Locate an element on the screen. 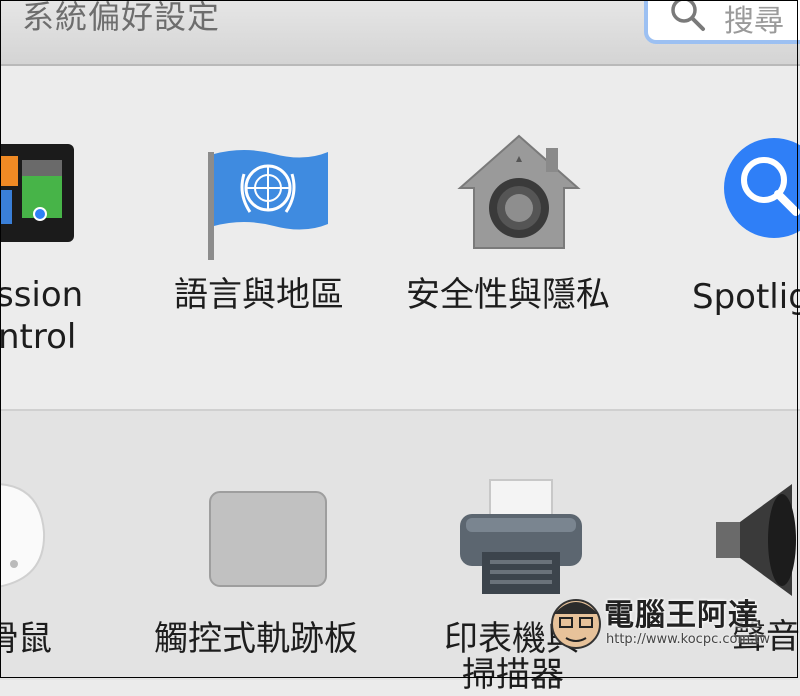 Image resolution: width=800 pixels, height=696 pixels. trackpad-label: 觸控式軌跡板 is located at coordinates (256, 639).